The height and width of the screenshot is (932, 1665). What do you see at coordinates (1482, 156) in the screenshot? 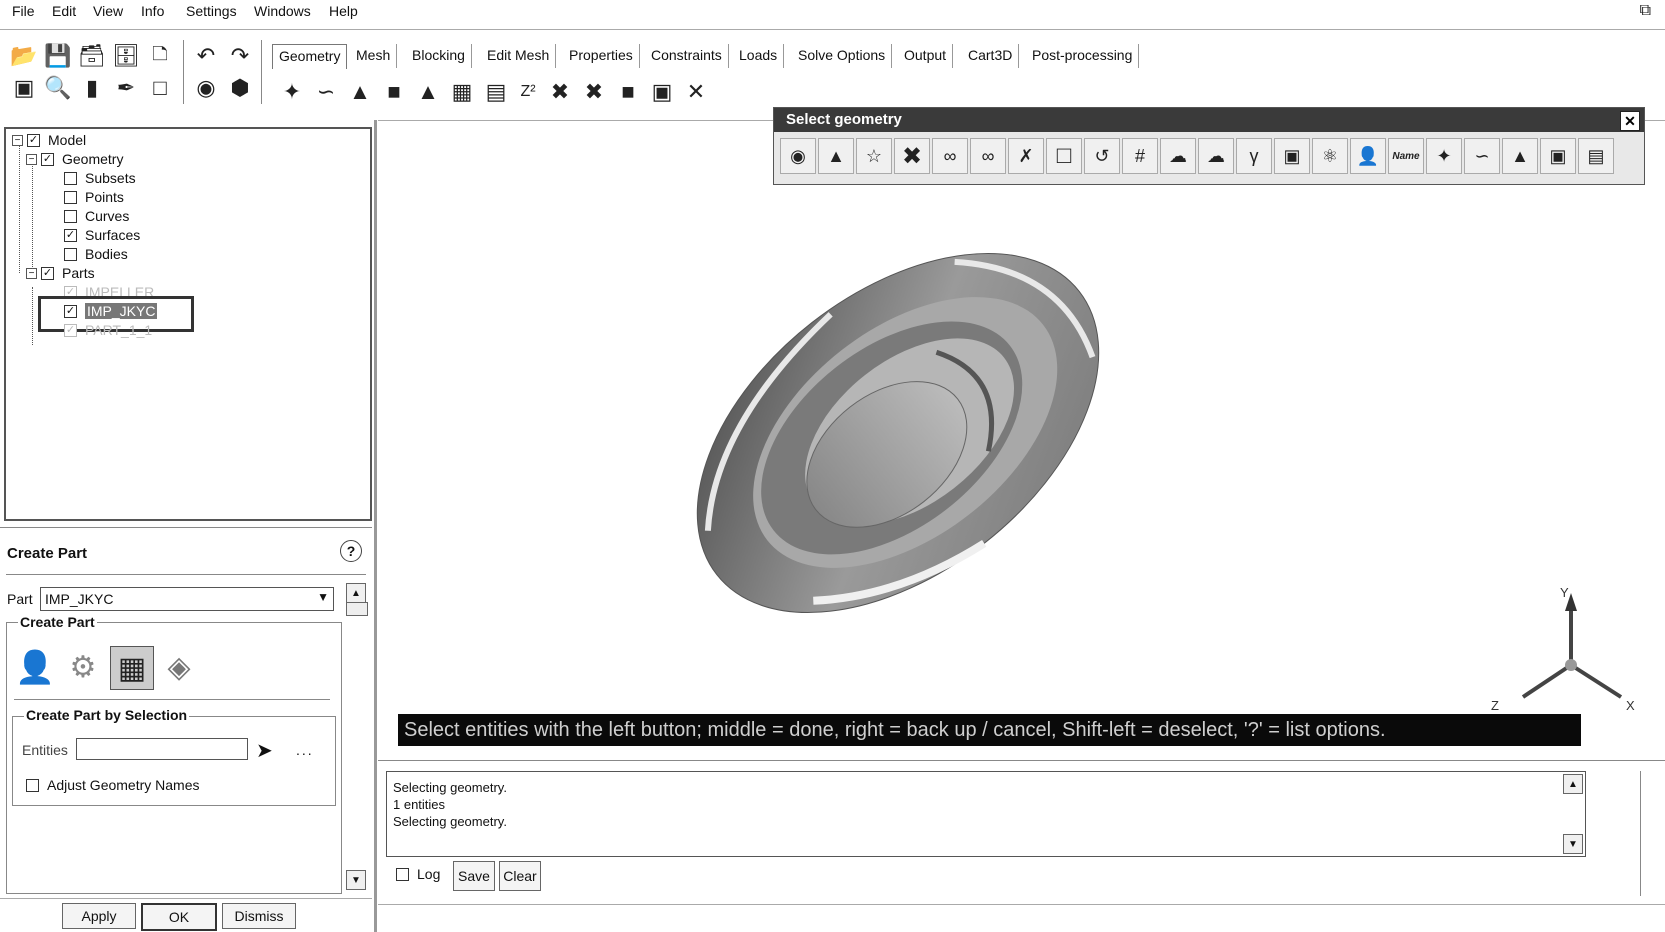
I see `select-curve-filter-icon: ∽` at bounding box center [1482, 156].